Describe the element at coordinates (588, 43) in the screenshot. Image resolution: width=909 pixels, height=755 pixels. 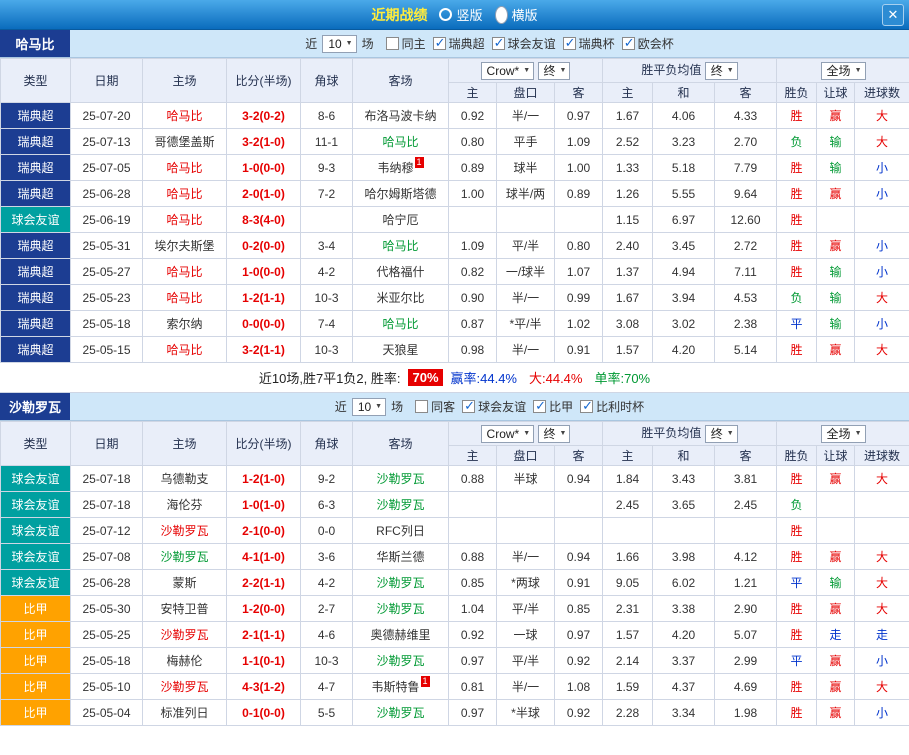
I see `filter-checkbox: 瑞典杯` at that location.